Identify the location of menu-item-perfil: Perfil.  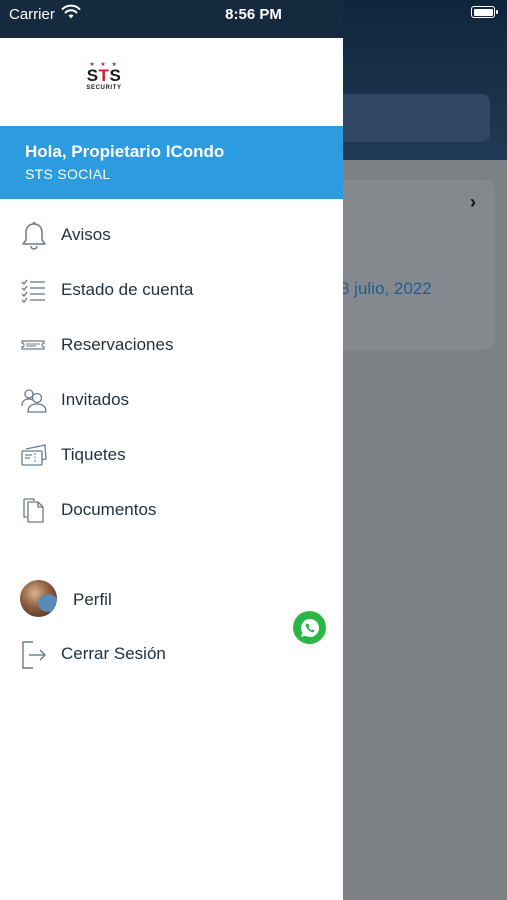
(92, 600).